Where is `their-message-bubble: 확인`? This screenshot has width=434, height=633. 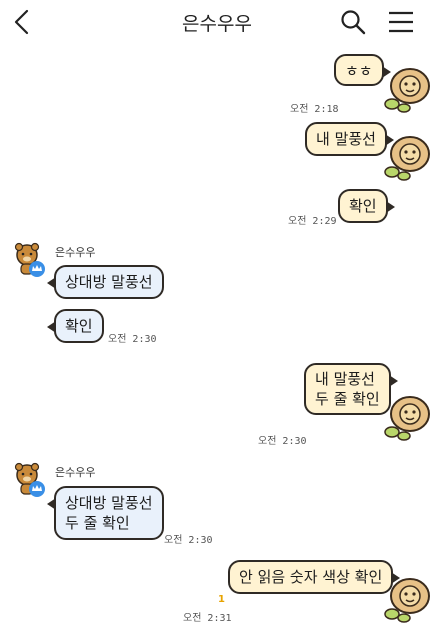 their-message-bubble: 확인 is located at coordinates (75, 326).